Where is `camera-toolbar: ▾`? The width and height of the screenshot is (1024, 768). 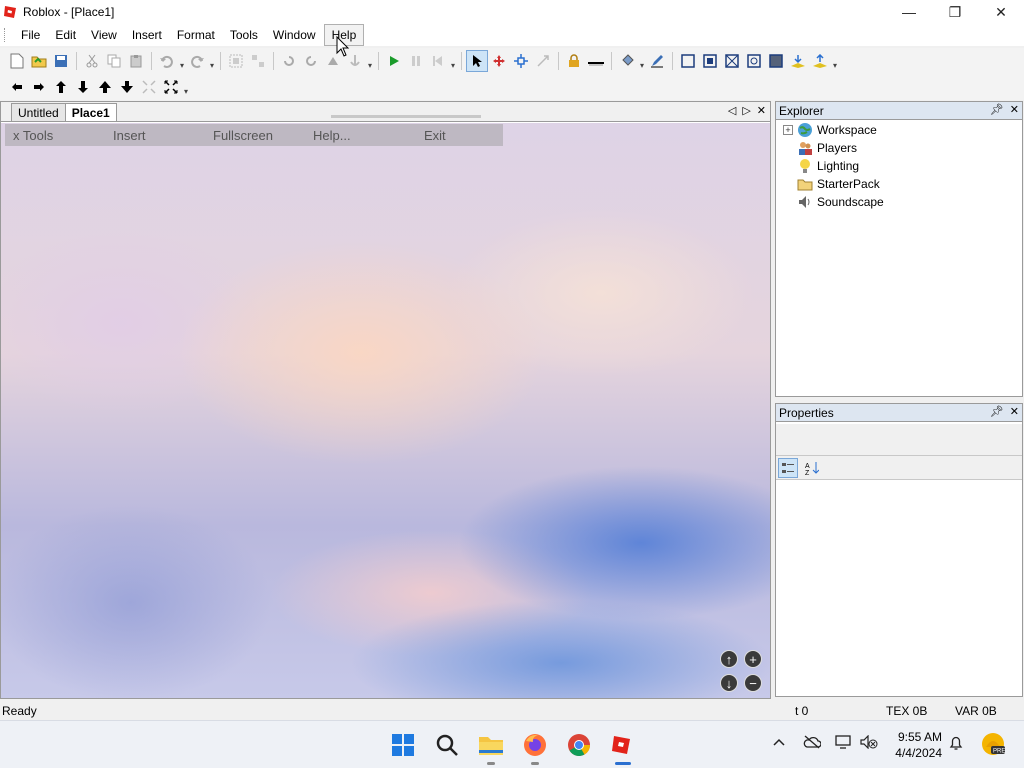 camera-toolbar: ▾ is located at coordinates (512, 87).